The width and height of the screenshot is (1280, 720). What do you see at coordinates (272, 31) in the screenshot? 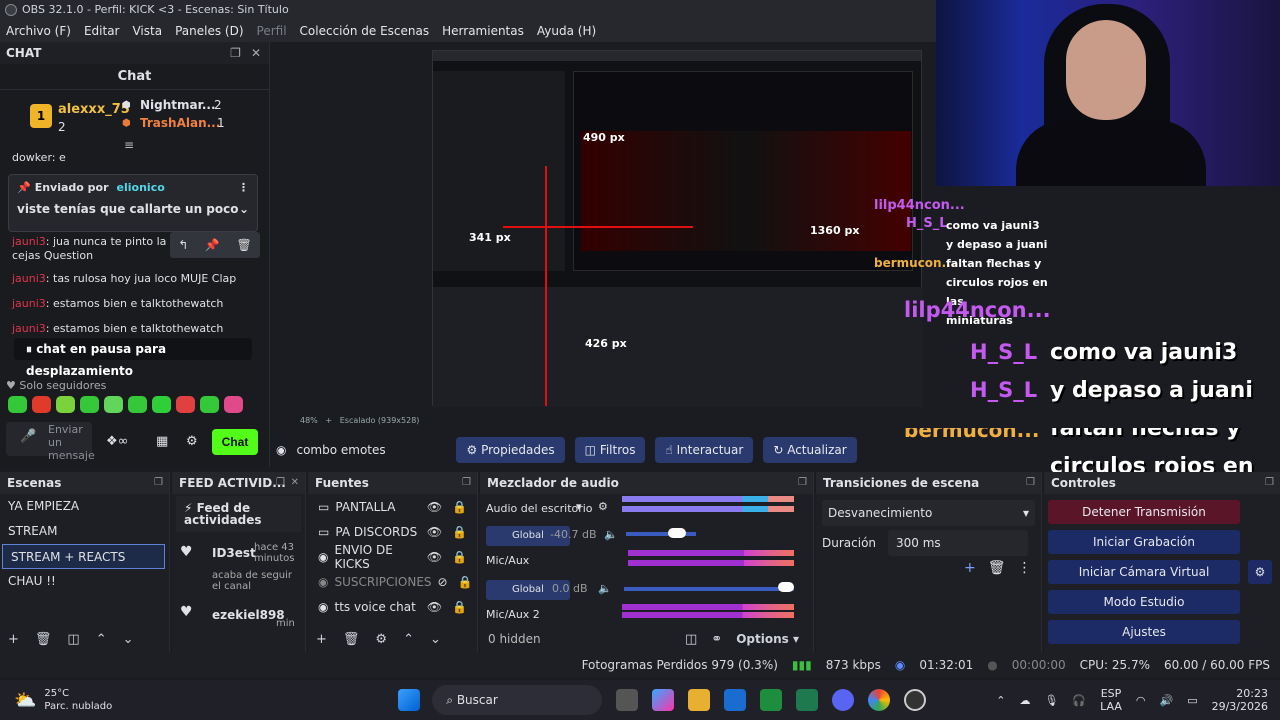
I see `menu-perfil: Perfil` at bounding box center [272, 31].